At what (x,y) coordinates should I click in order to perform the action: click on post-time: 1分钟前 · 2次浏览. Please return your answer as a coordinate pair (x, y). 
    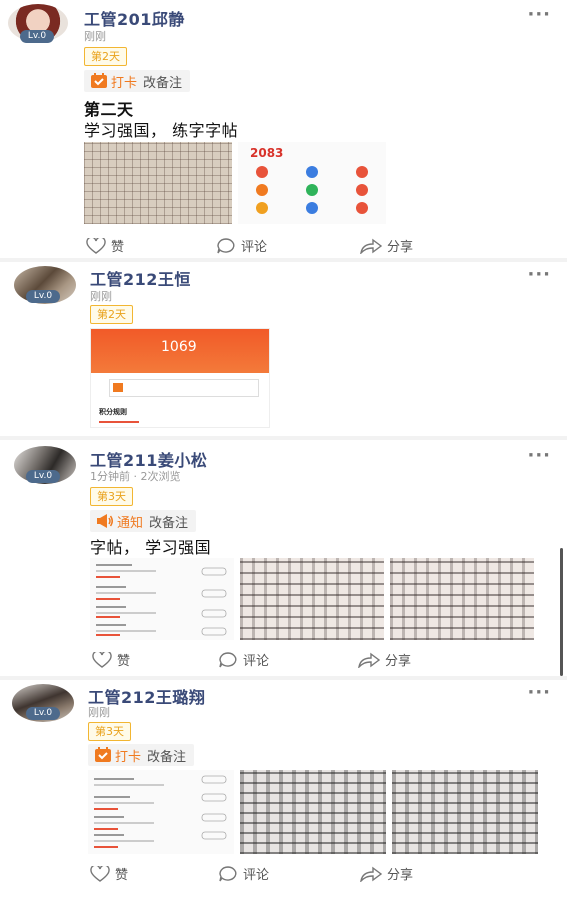
    Looking at the image, I should click on (135, 476).